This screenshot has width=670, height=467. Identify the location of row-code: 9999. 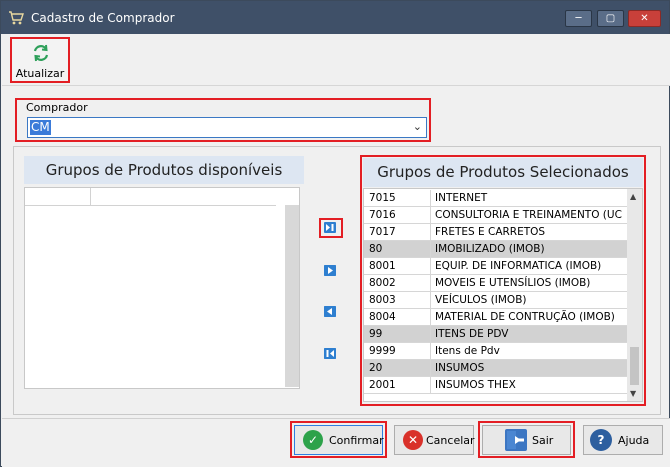
(382, 351).